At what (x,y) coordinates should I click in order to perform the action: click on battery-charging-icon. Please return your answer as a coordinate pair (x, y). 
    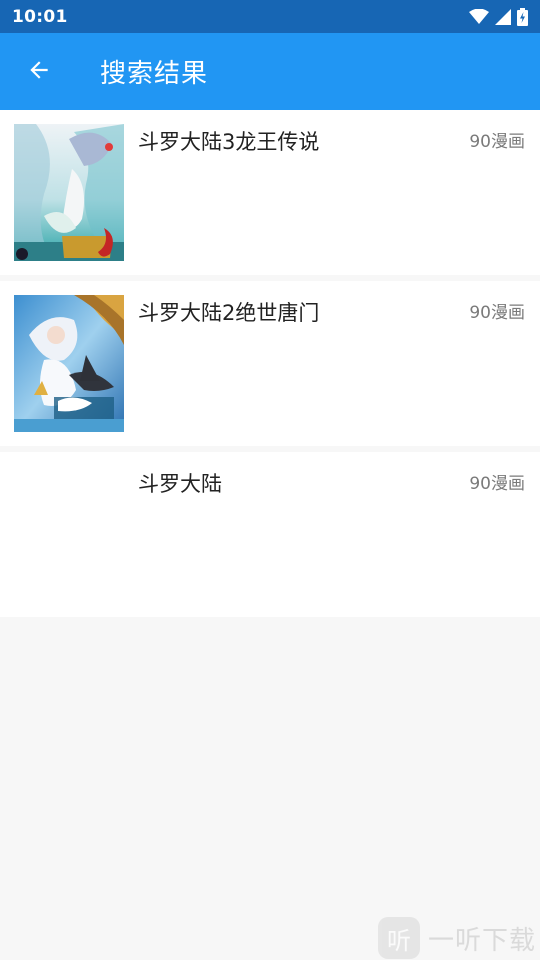
    Looking at the image, I should click on (522, 16).